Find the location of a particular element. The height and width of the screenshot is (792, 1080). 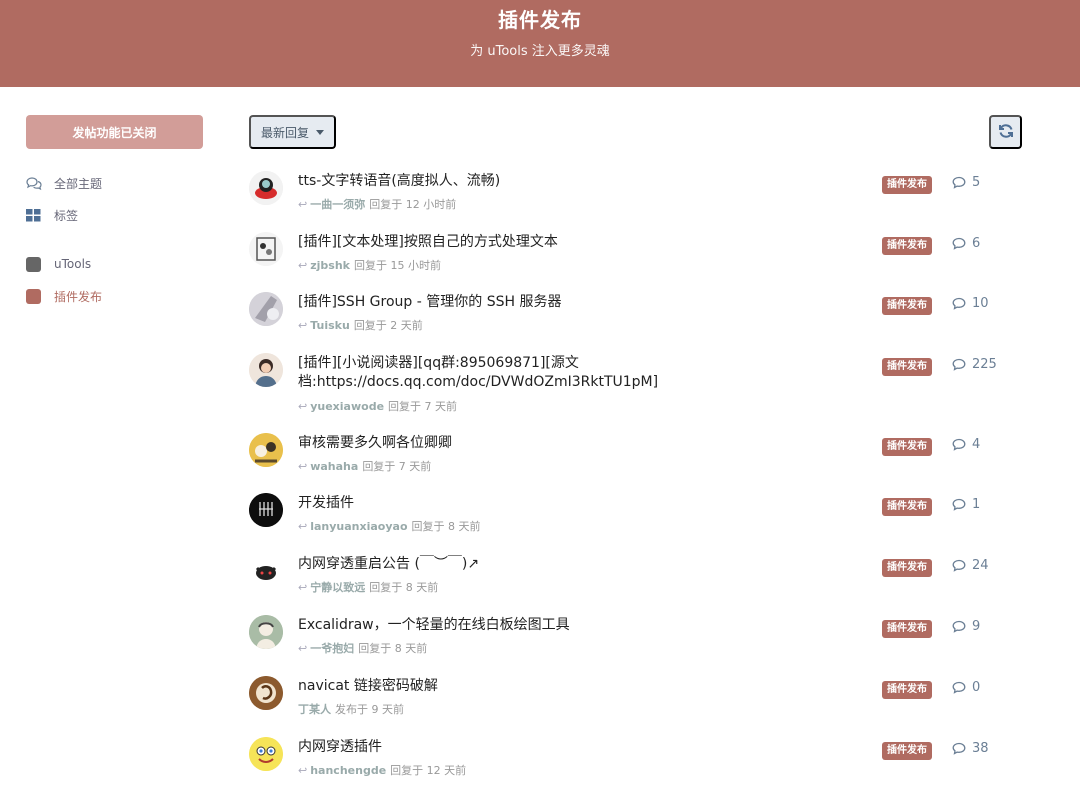

reply-count-value: 5 is located at coordinates (976, 182).